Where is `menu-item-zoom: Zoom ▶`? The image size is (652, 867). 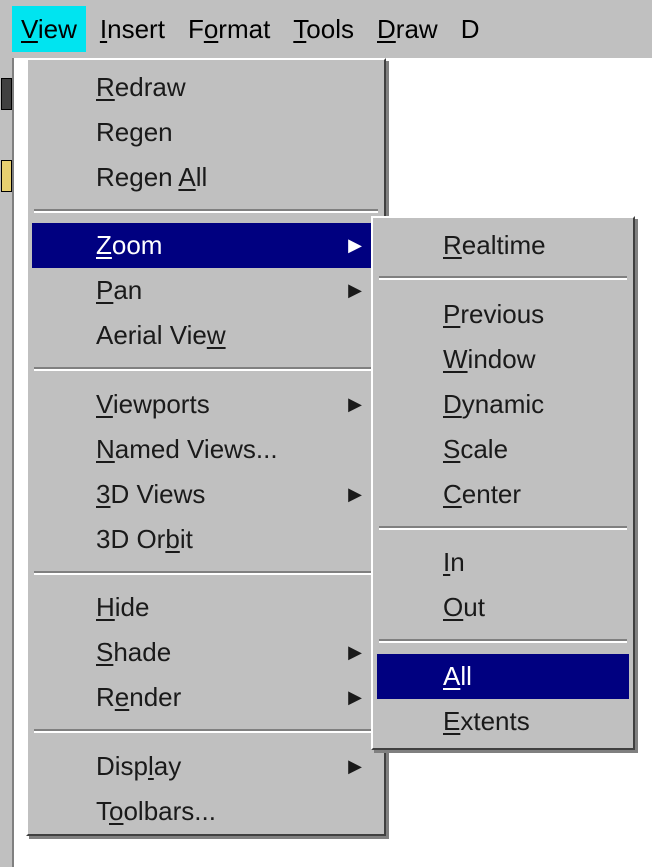 menu-item-zoom: Zoom ▶ is located at coordinates (206, 245).